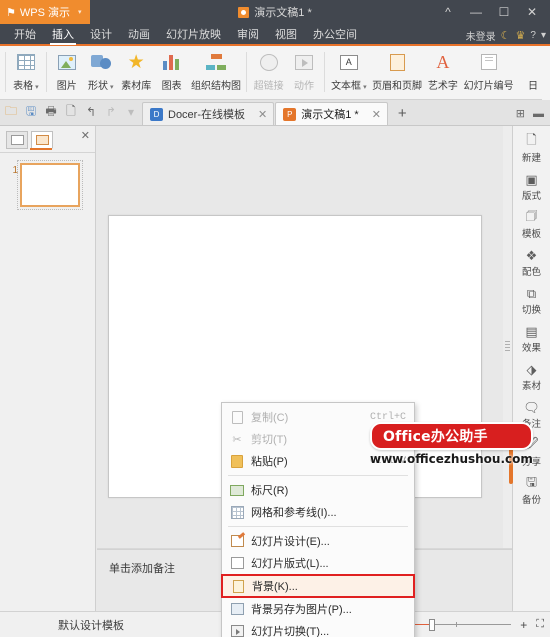 The image size is (550, 637). I want to click on shape-icon, so click(100, 62).